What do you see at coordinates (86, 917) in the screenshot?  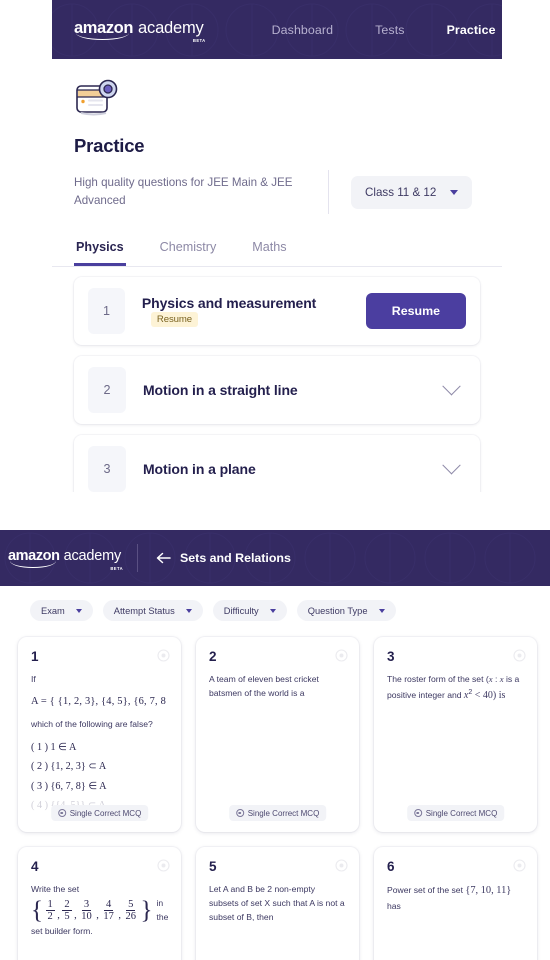 I see `fraction-denominator: 10` at bounding box center [86, 917].